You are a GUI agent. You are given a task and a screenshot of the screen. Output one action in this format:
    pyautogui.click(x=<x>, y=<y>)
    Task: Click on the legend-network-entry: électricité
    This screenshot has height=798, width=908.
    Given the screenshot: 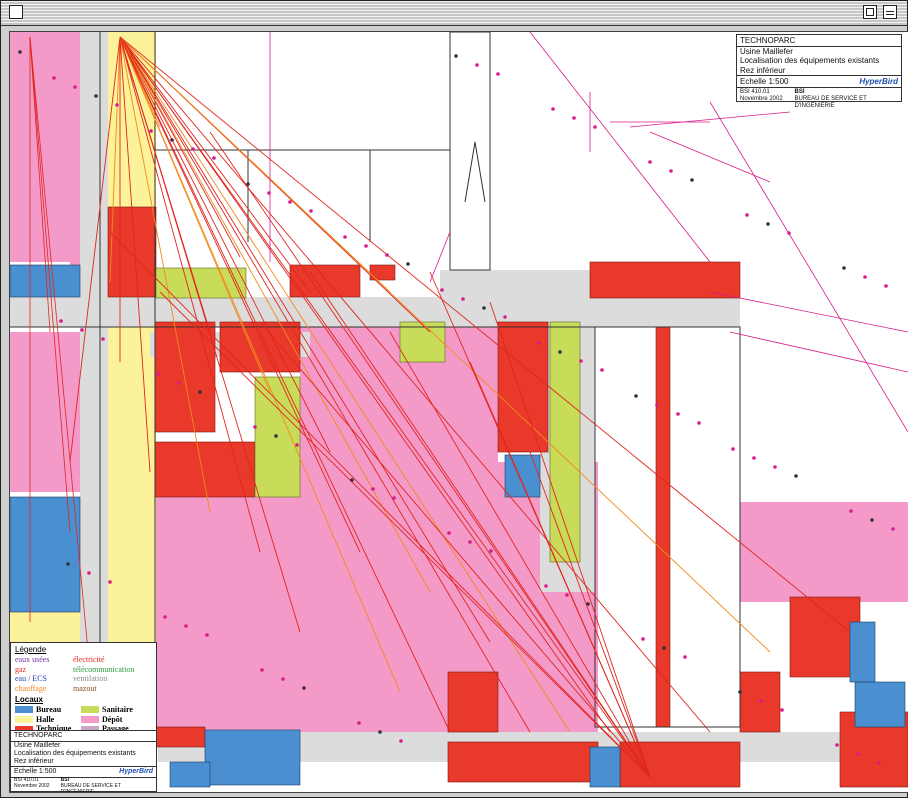 What is the action you would take?
    pyautogui.click(x=89, y=659)
    